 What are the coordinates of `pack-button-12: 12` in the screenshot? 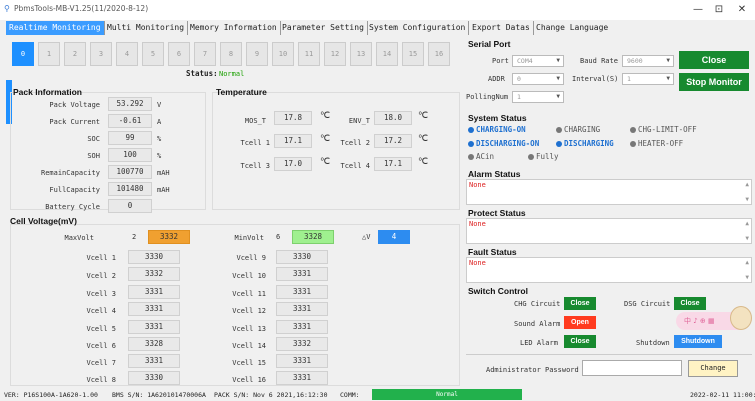 It's located at (335, 54).